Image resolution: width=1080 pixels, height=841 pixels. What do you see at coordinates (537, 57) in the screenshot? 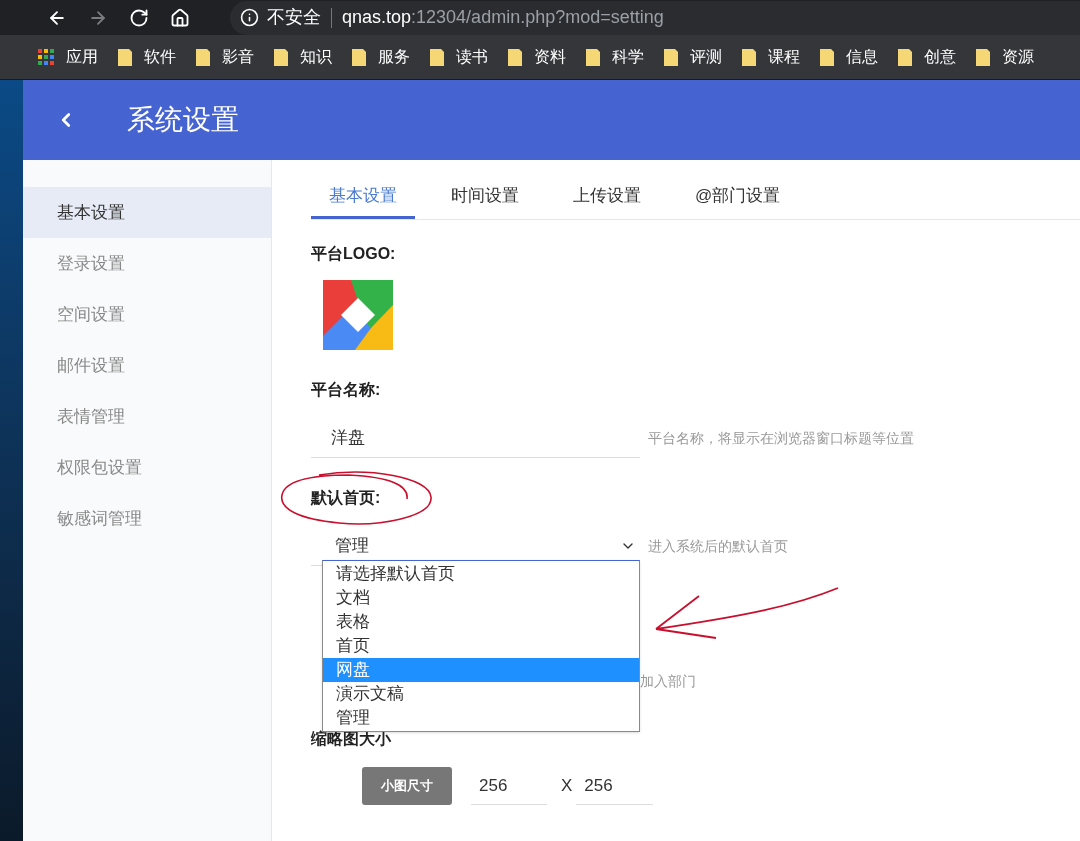
I see `bookmark-item: 资料` at bounding box center [537, 57].